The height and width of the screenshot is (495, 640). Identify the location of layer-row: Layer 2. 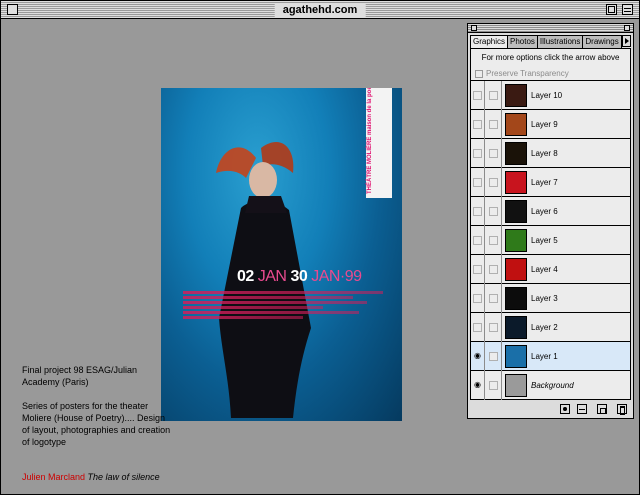
(550, 327).